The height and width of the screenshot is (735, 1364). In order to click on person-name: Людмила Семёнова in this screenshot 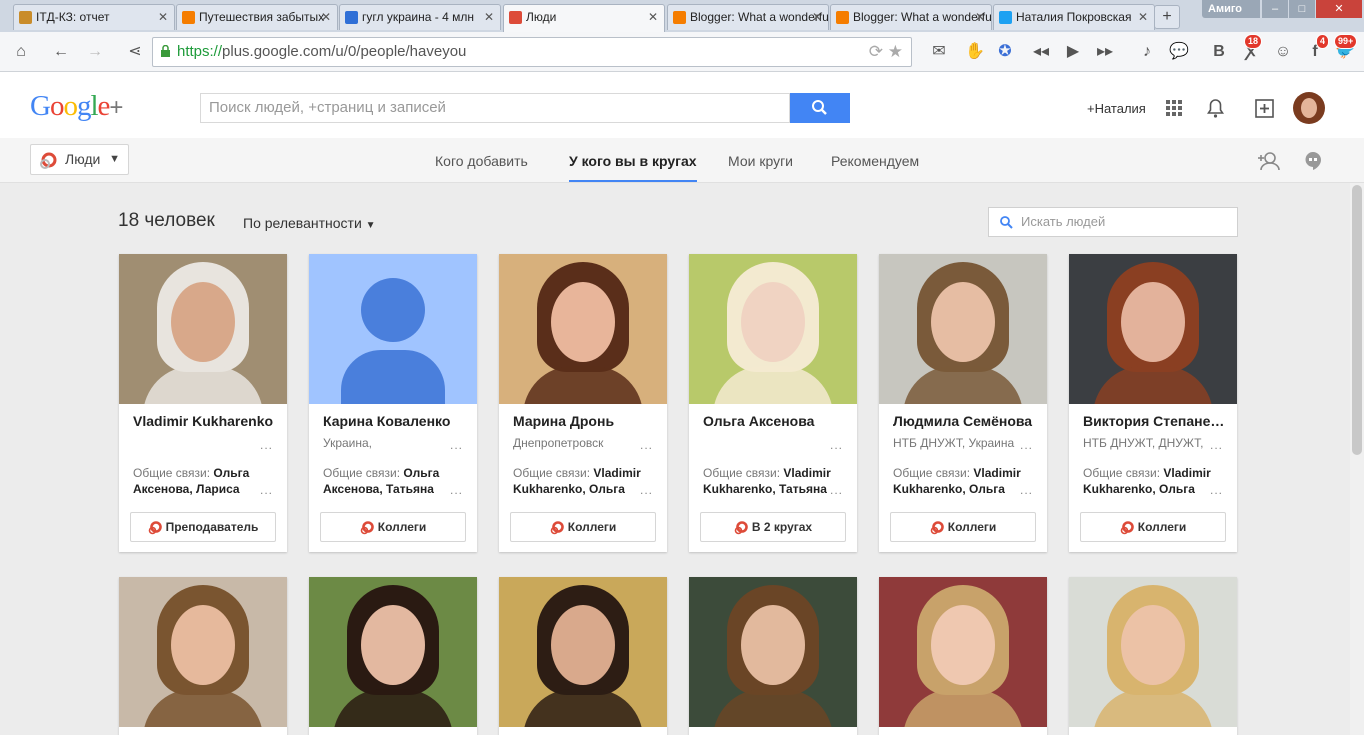, I will do `click(967, 421)`.